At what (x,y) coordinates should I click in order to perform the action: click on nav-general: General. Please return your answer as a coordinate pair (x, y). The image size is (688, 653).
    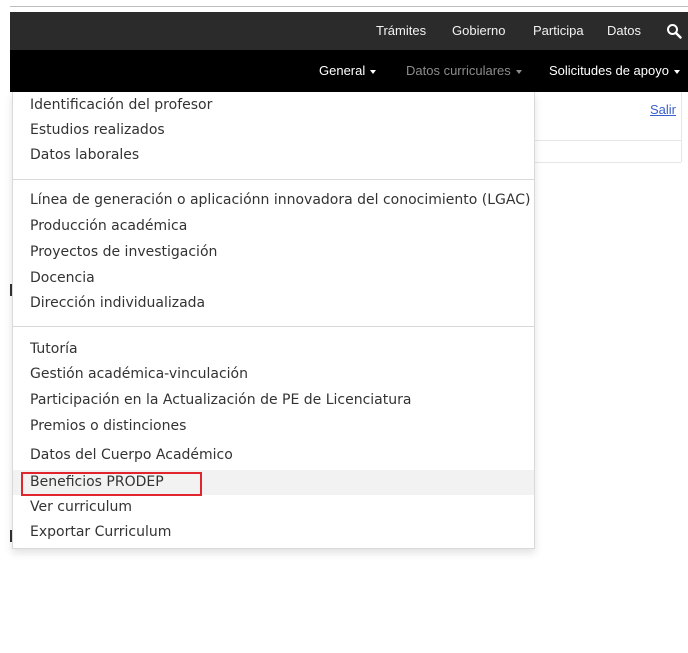
    Looking at the image, I should click on (348, 71).